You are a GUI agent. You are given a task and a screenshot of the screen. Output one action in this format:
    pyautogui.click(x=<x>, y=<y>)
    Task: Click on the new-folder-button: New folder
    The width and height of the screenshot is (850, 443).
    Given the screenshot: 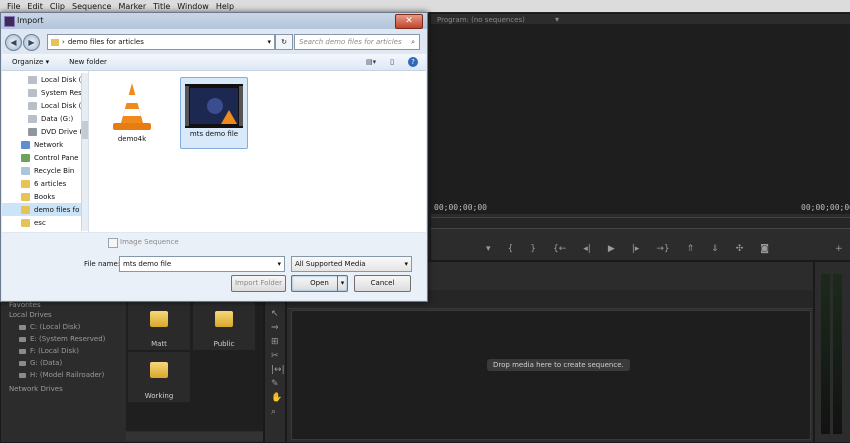 What is the action you would take?
    pyautogui.click(x=88, y=62)
    